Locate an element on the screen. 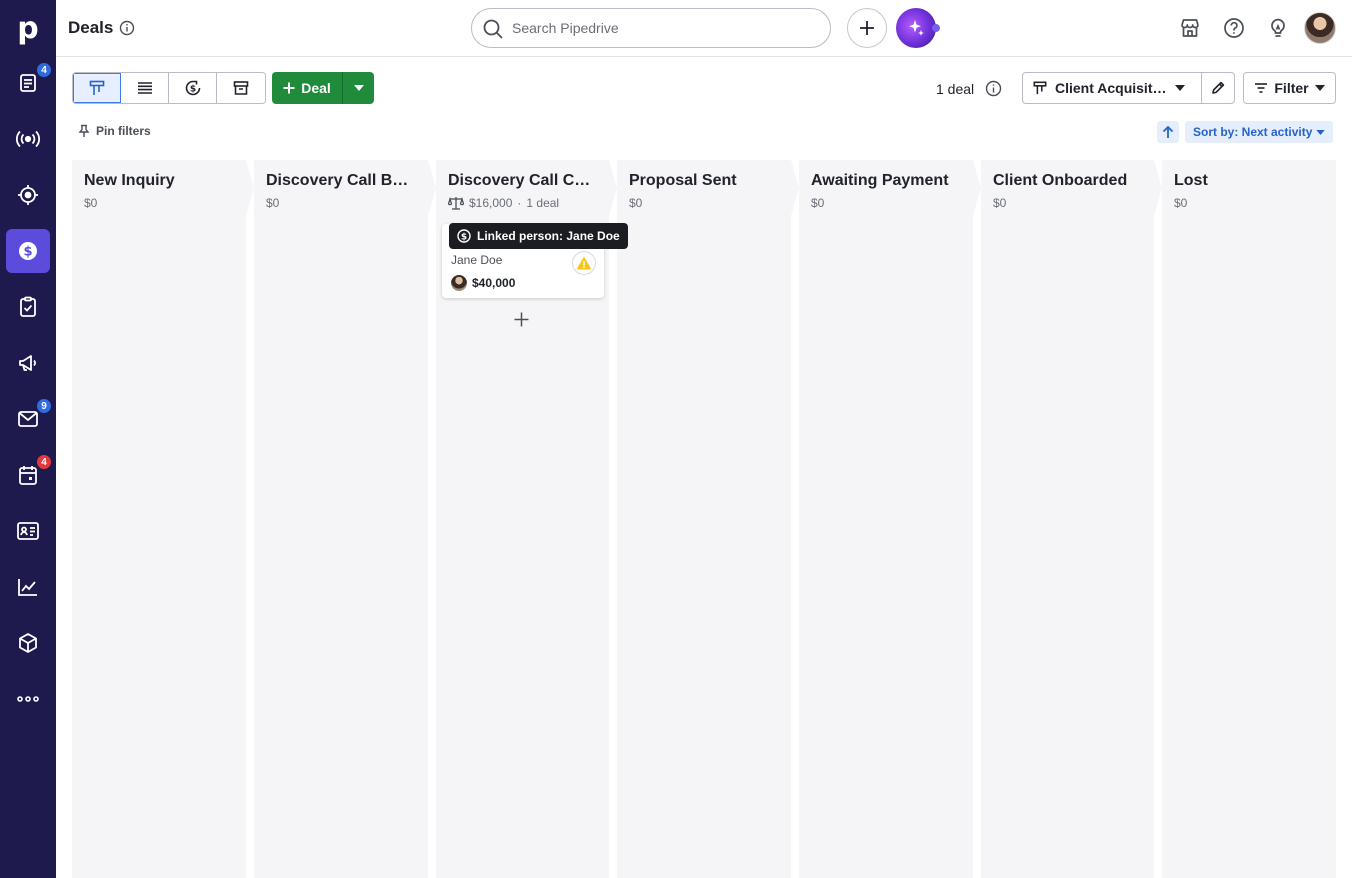 The image size is (1352, 878). stage-header: Discovery Call Booked $0 is located at coordinates (341, 188).